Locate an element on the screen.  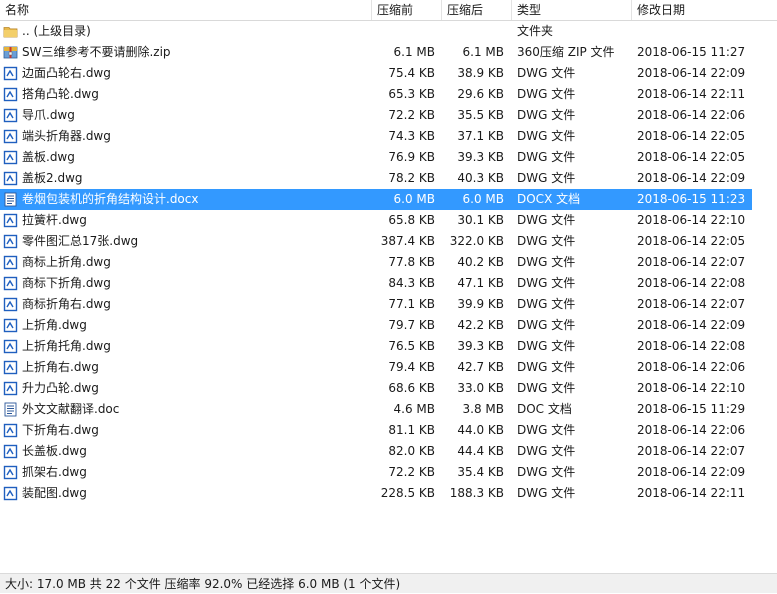
file-original-size: 29.6 KB is located at coordinates (480, 94).